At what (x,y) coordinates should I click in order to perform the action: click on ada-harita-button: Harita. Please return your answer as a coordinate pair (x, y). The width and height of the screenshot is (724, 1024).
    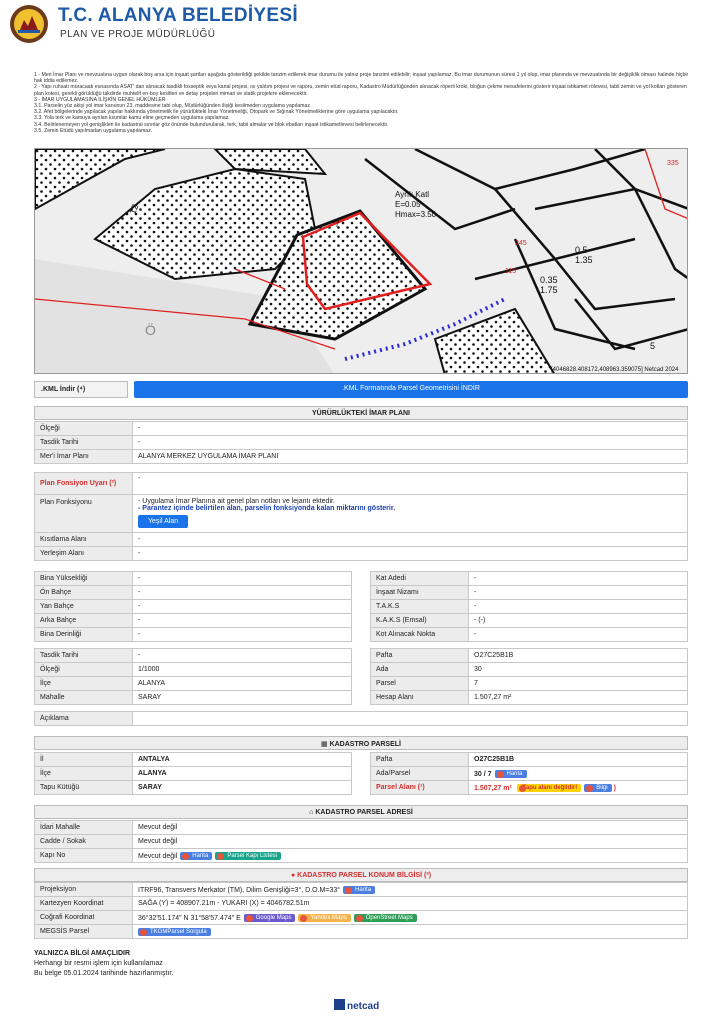
    Looking at the image, I should click on (510, 773).